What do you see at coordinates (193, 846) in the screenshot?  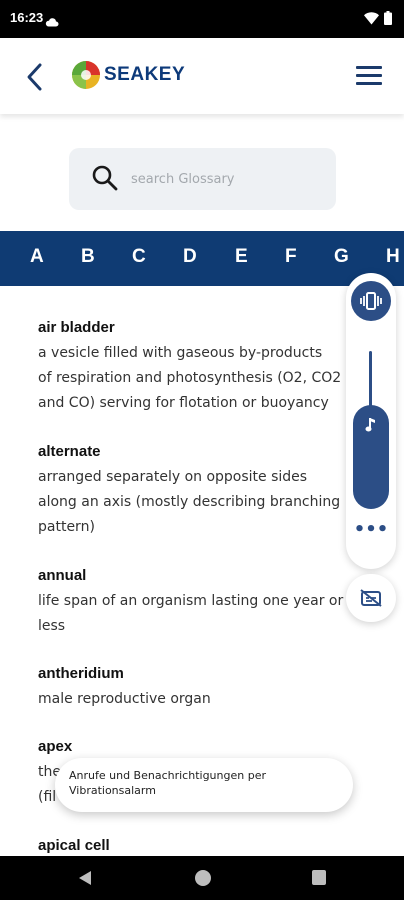 I see `glossary-entry: apical cell` at bounding box center [193, 846].